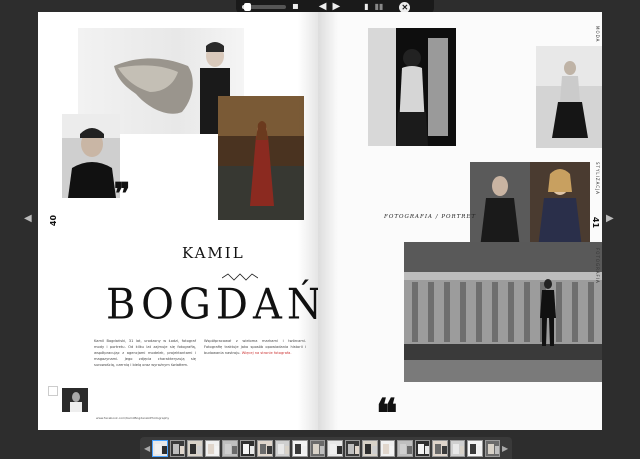 The image size is (640, 459). What do you see at coordinates (122, 194) in the screenshot?
I see `quote-mark-left: ❞` at bounding box center [122, 194].